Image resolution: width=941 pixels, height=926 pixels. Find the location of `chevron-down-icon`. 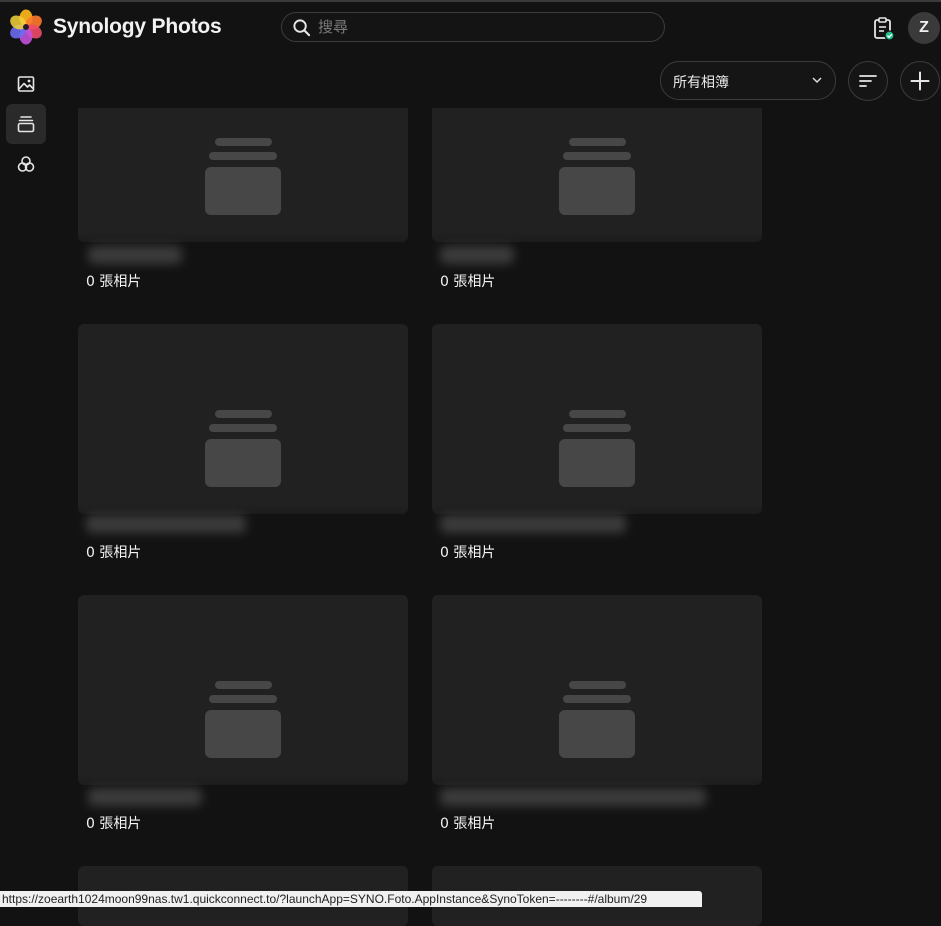

chevron-down-icon is located at coordinates (817, 80).